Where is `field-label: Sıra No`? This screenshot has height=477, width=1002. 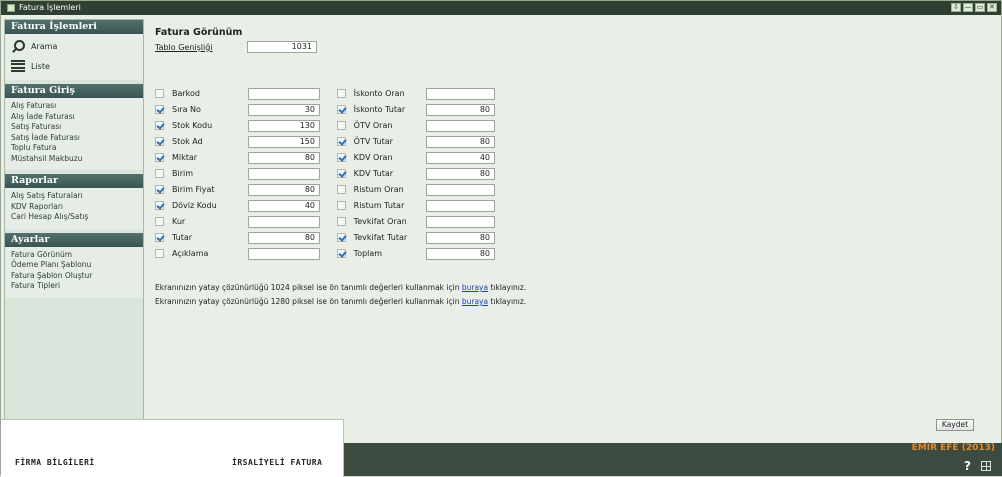 field-label: Sıra No is located at coordinates (186, 109).